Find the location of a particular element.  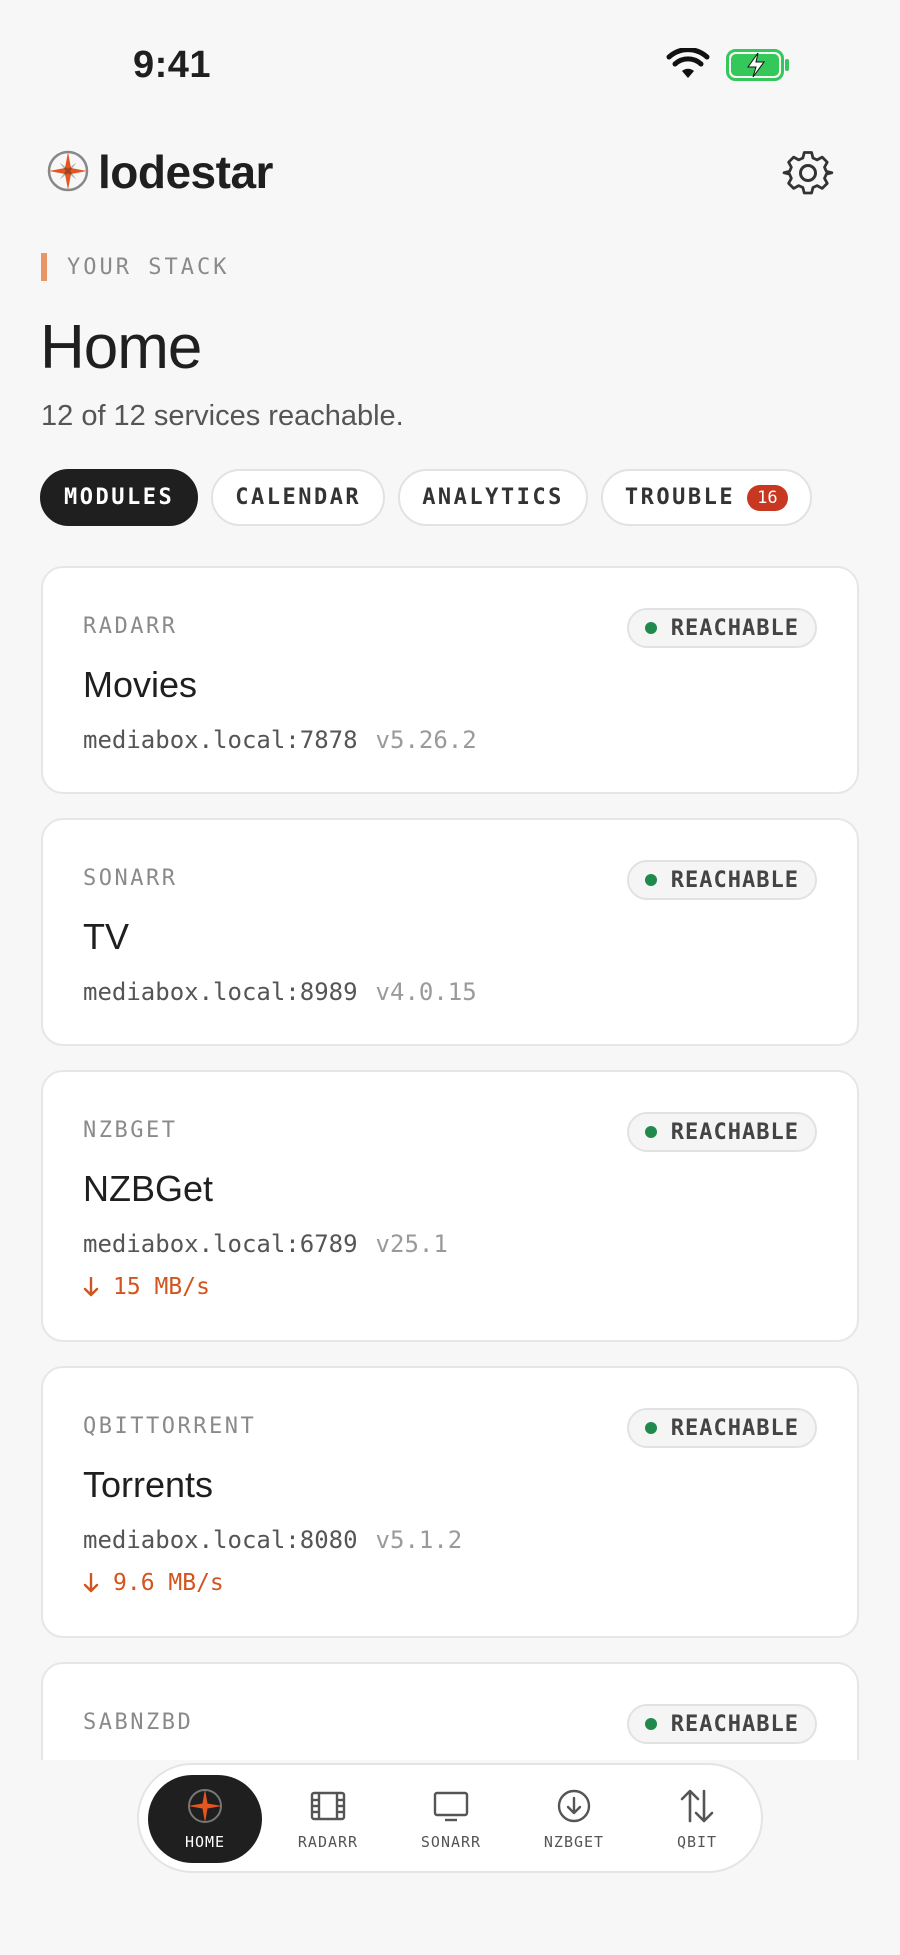

service-host: mediabox.local:8989 is located at coordinates (220, 992).